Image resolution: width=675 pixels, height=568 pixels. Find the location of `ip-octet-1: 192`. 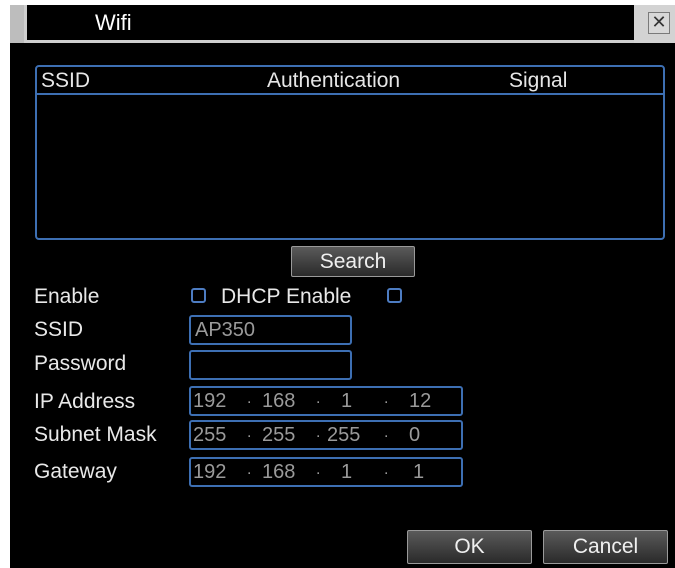

ip-octet-1: 192 is located at coordinates (209, 401).